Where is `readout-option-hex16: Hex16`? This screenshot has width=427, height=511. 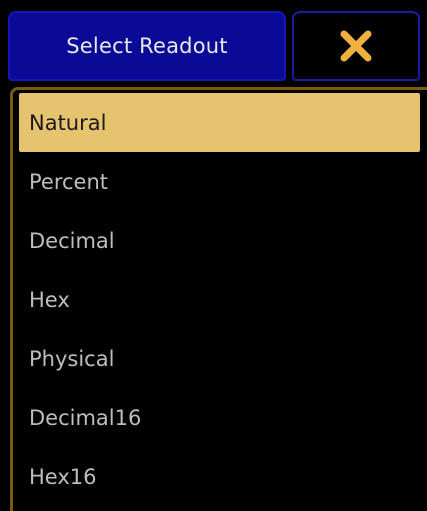 readout-option-hex16: Hex16 is located at coordinates (219, 476).